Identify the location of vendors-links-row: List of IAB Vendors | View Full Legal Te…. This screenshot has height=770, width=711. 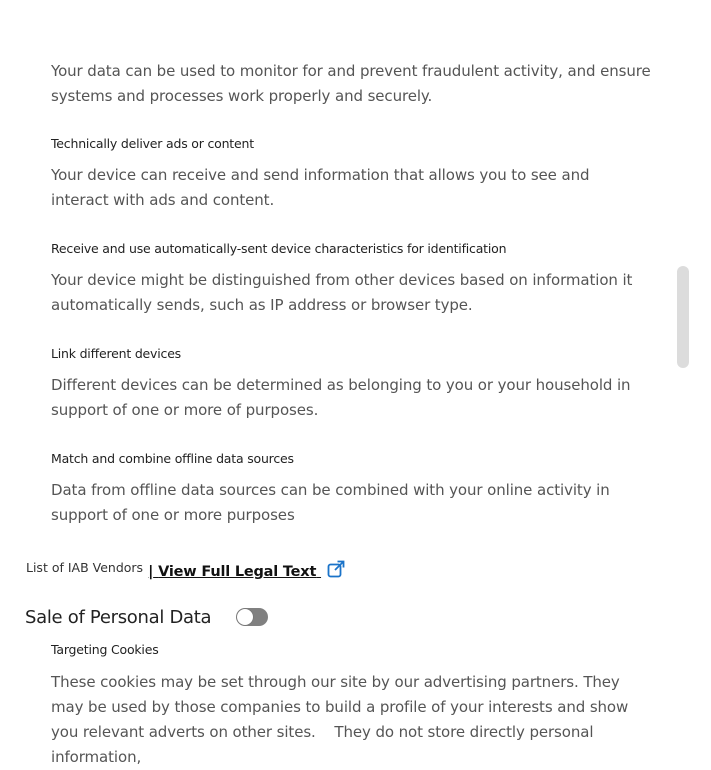
(185, 573).